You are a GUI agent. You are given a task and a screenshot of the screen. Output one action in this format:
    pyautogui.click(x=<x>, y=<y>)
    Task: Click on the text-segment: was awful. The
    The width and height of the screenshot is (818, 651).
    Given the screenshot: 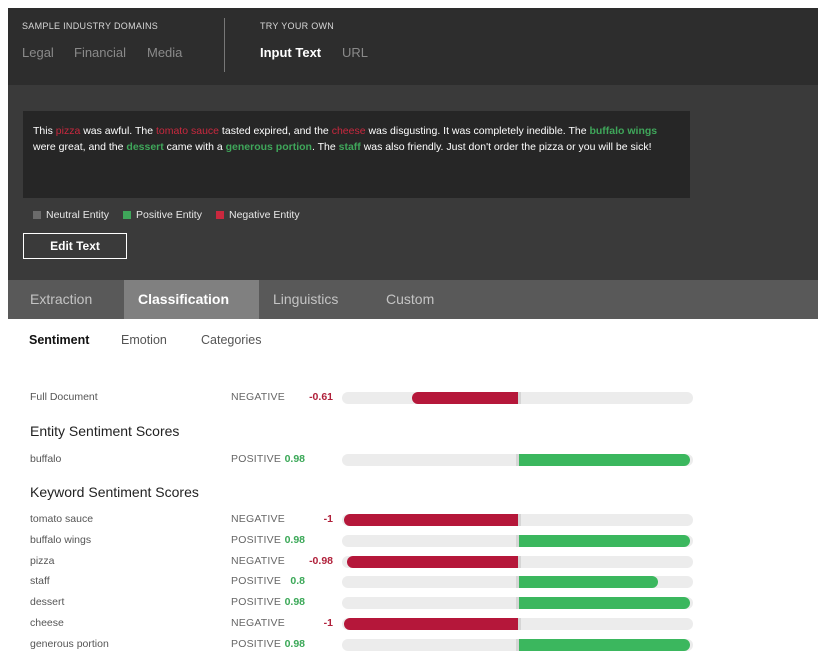 What is the action you would take?
    pyautogui.click(x=118, y=131)
    